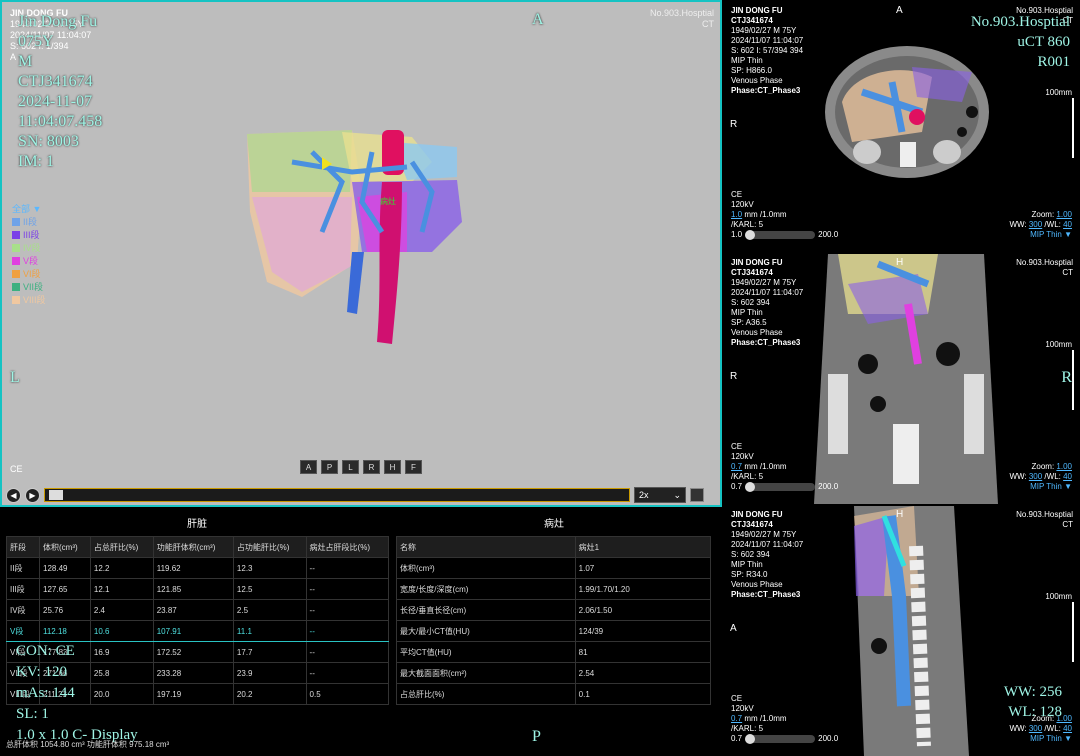 This screenshot has width=1080, height=756. What do you see at coordinates (337, 495) in the screenshot?
I see `timeline-track` at bounding box center [337, 495].